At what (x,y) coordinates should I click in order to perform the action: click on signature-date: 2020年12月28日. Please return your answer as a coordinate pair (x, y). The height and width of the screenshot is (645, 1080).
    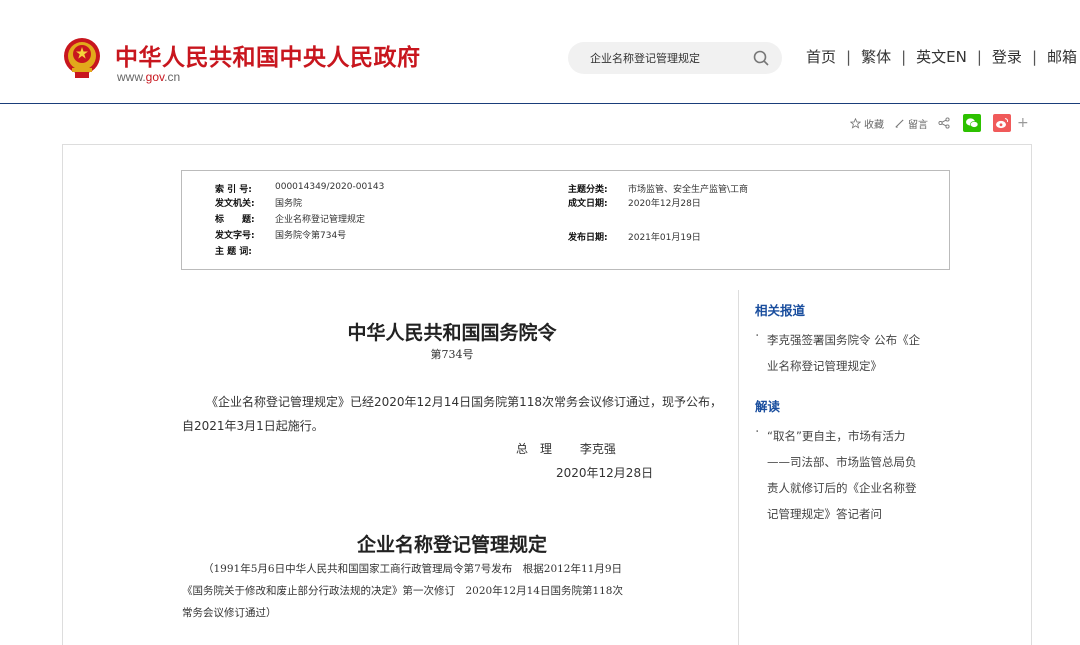
    Looking at the image, I should click on (605, 473).